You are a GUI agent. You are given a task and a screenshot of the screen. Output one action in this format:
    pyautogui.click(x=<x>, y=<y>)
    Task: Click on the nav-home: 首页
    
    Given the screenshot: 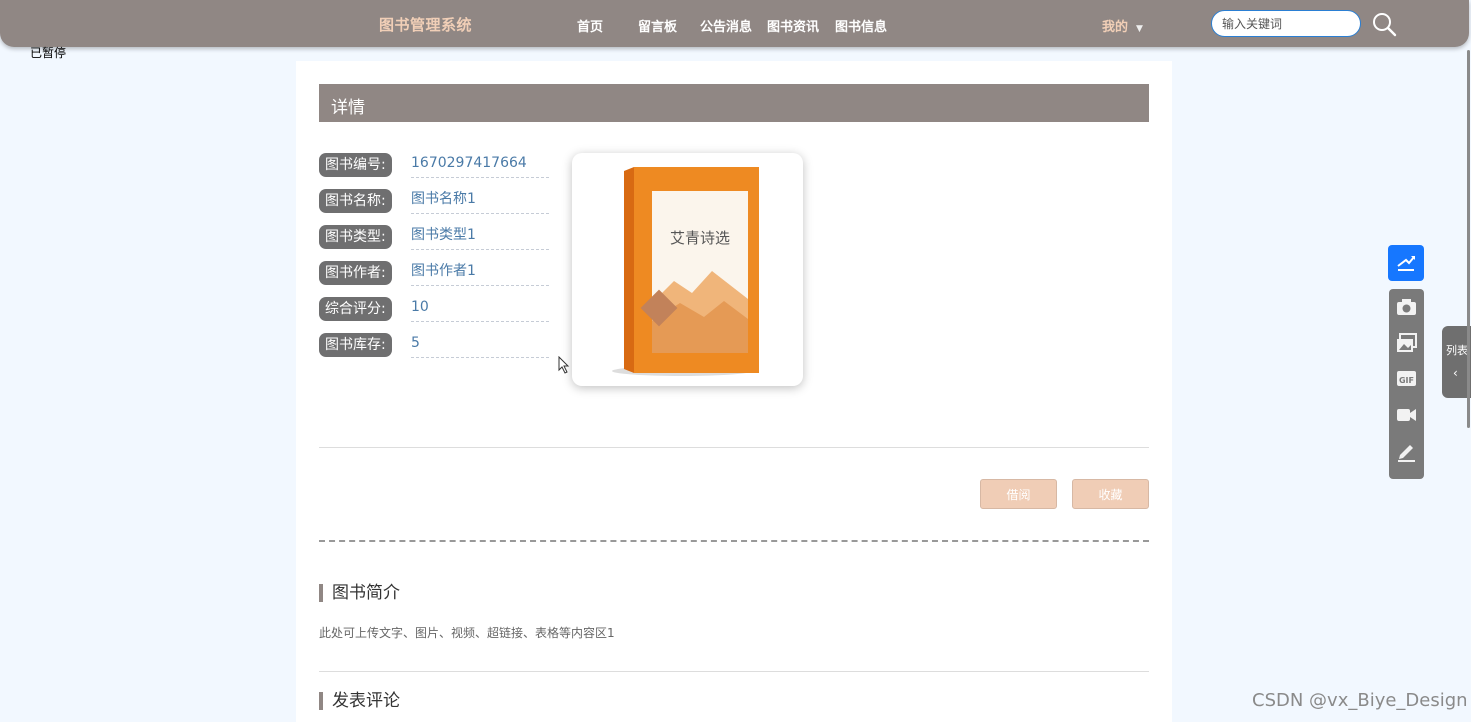 What is the action you would take?
    pyautogui.click(x=590, y=25)
    